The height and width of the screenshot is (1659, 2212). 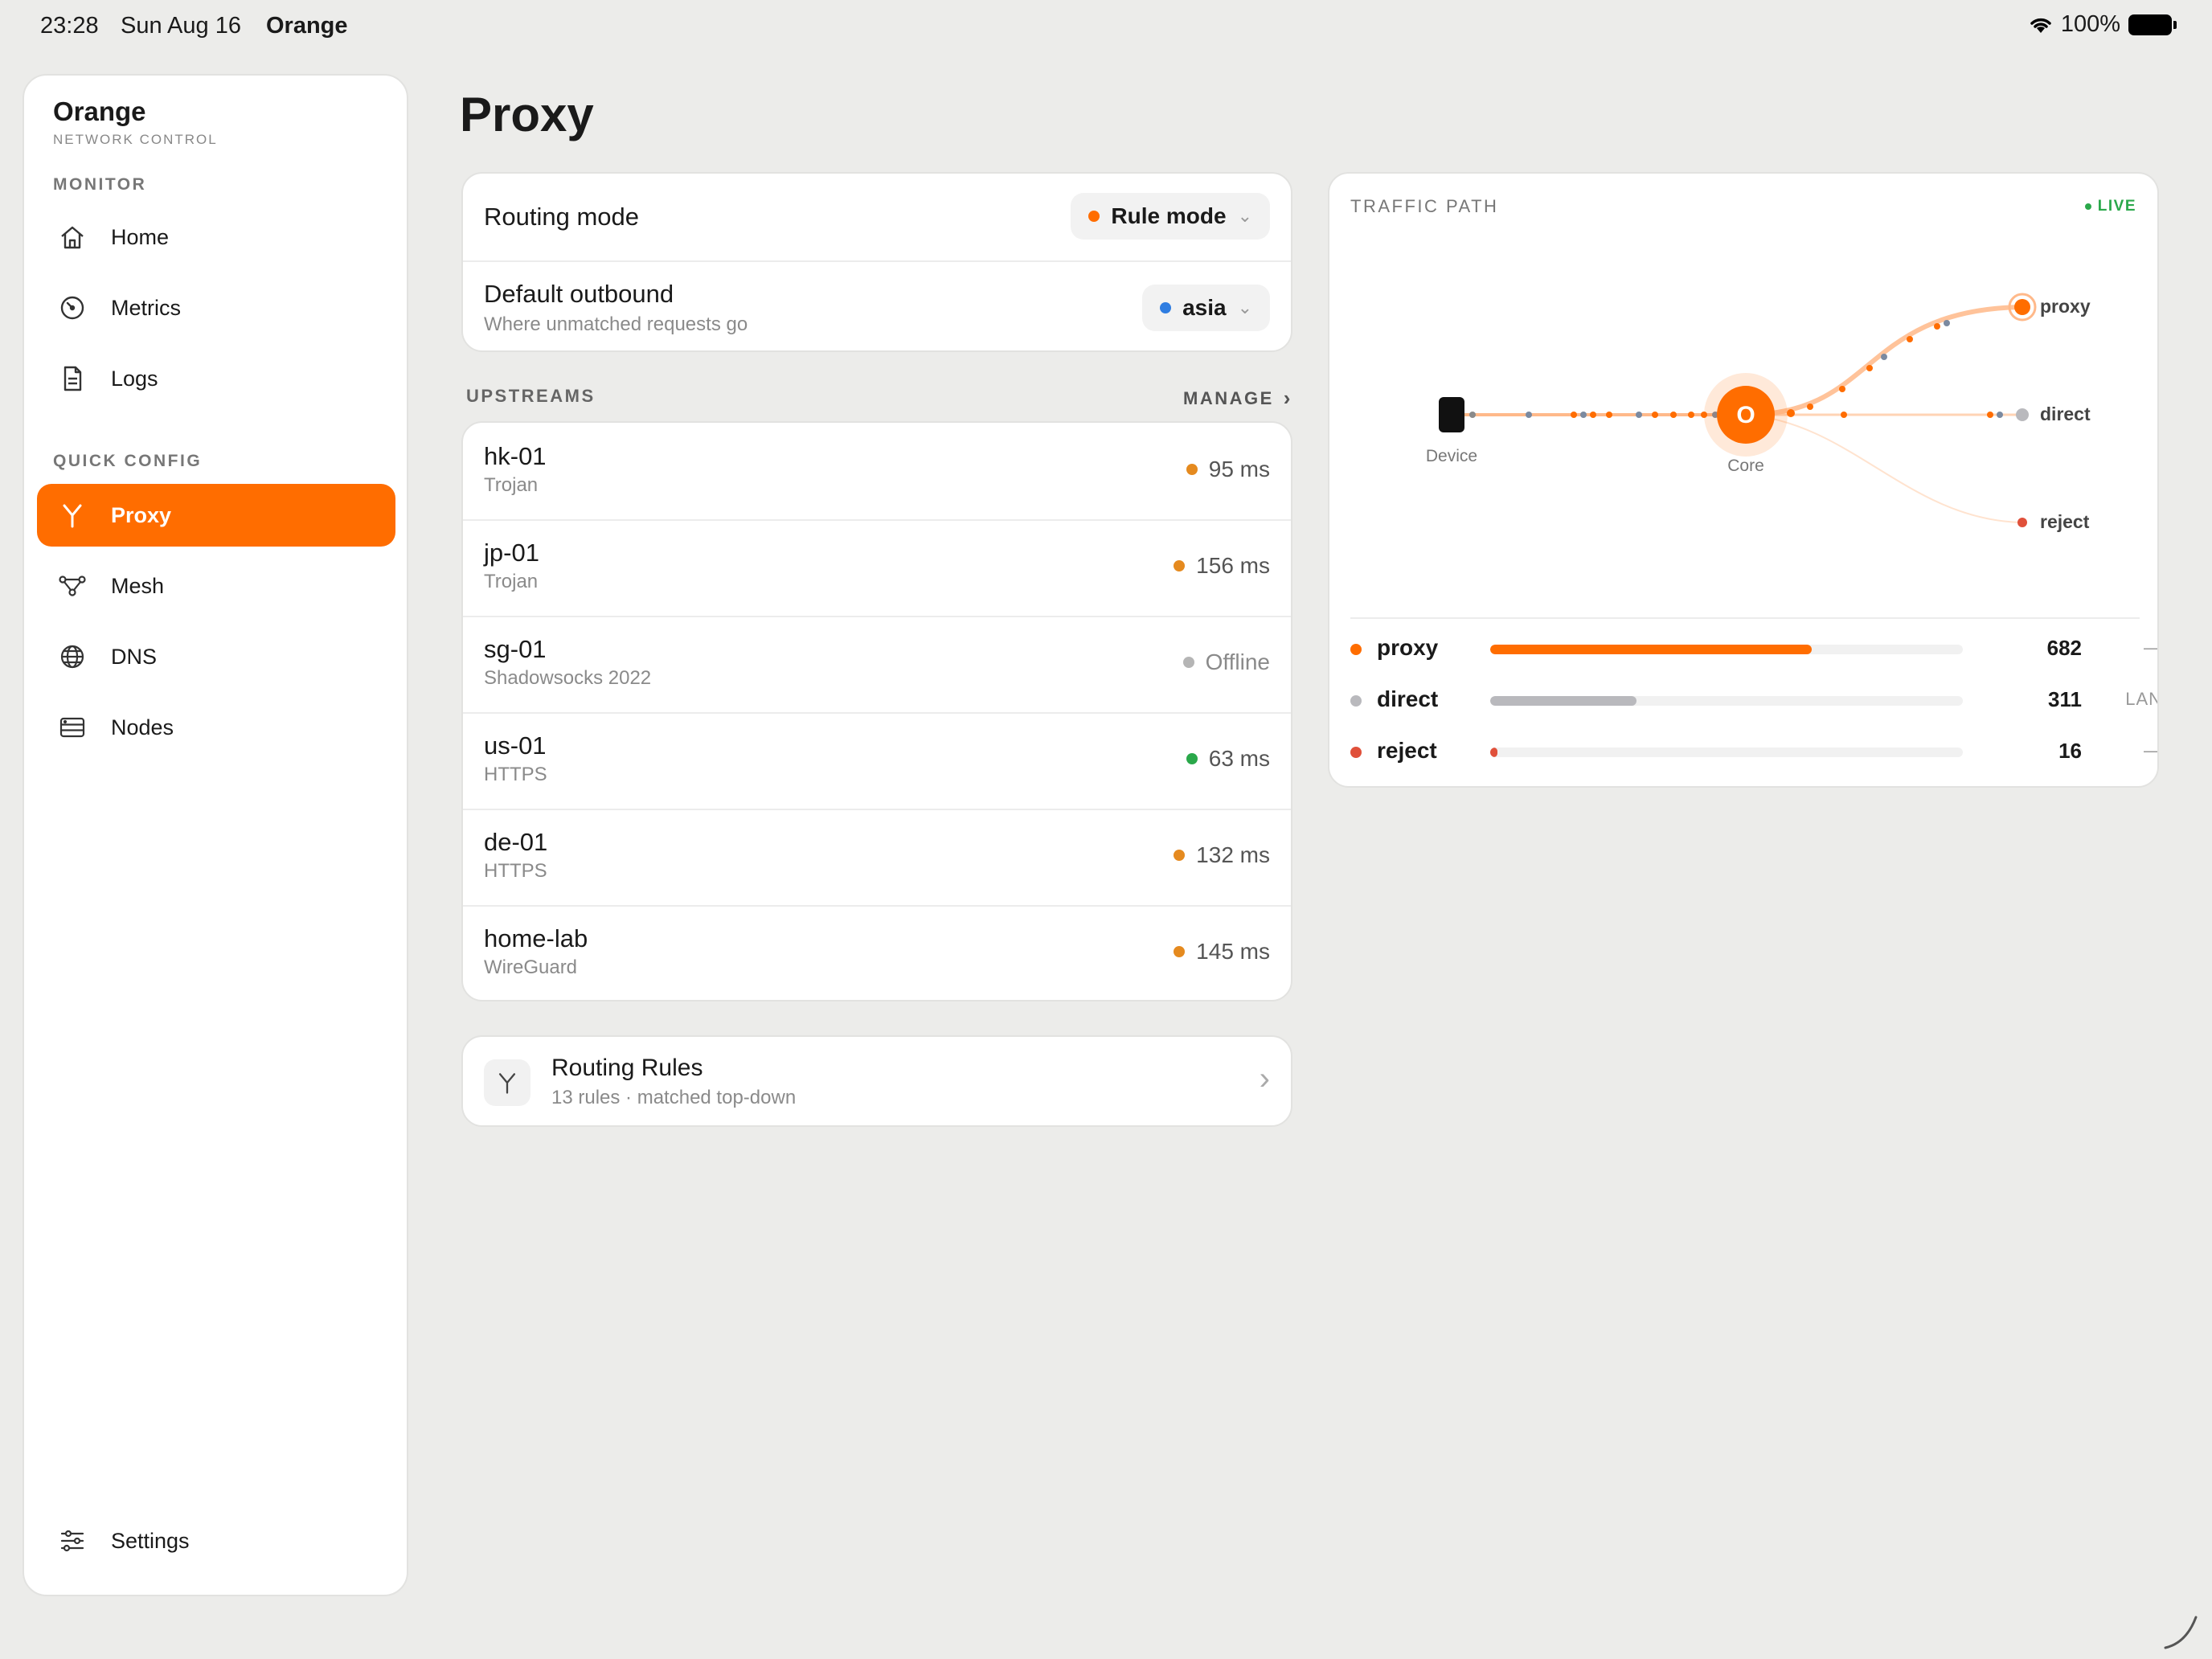 What do you see at coordinates (72, 237) in the screenshot?
I see `home-icon` at bounding box center [72, 237].